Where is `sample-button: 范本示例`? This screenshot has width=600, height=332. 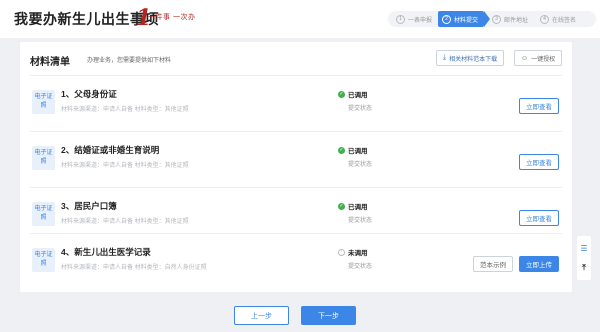
sample-button: 范本示例 is located at coordinates (493, 264).